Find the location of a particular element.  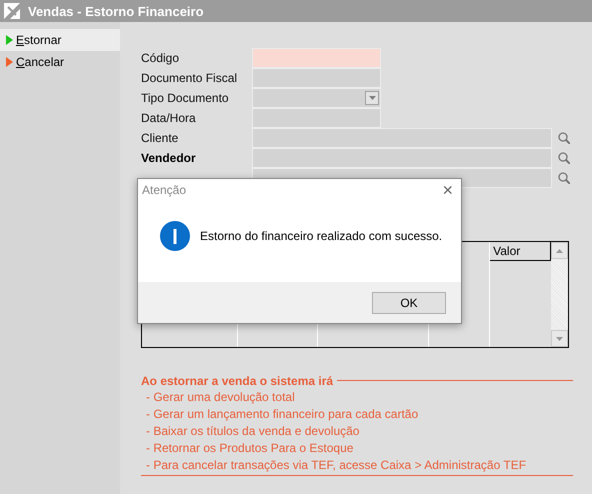

field-label: Data/Hora is located at coordinates (169, 118).